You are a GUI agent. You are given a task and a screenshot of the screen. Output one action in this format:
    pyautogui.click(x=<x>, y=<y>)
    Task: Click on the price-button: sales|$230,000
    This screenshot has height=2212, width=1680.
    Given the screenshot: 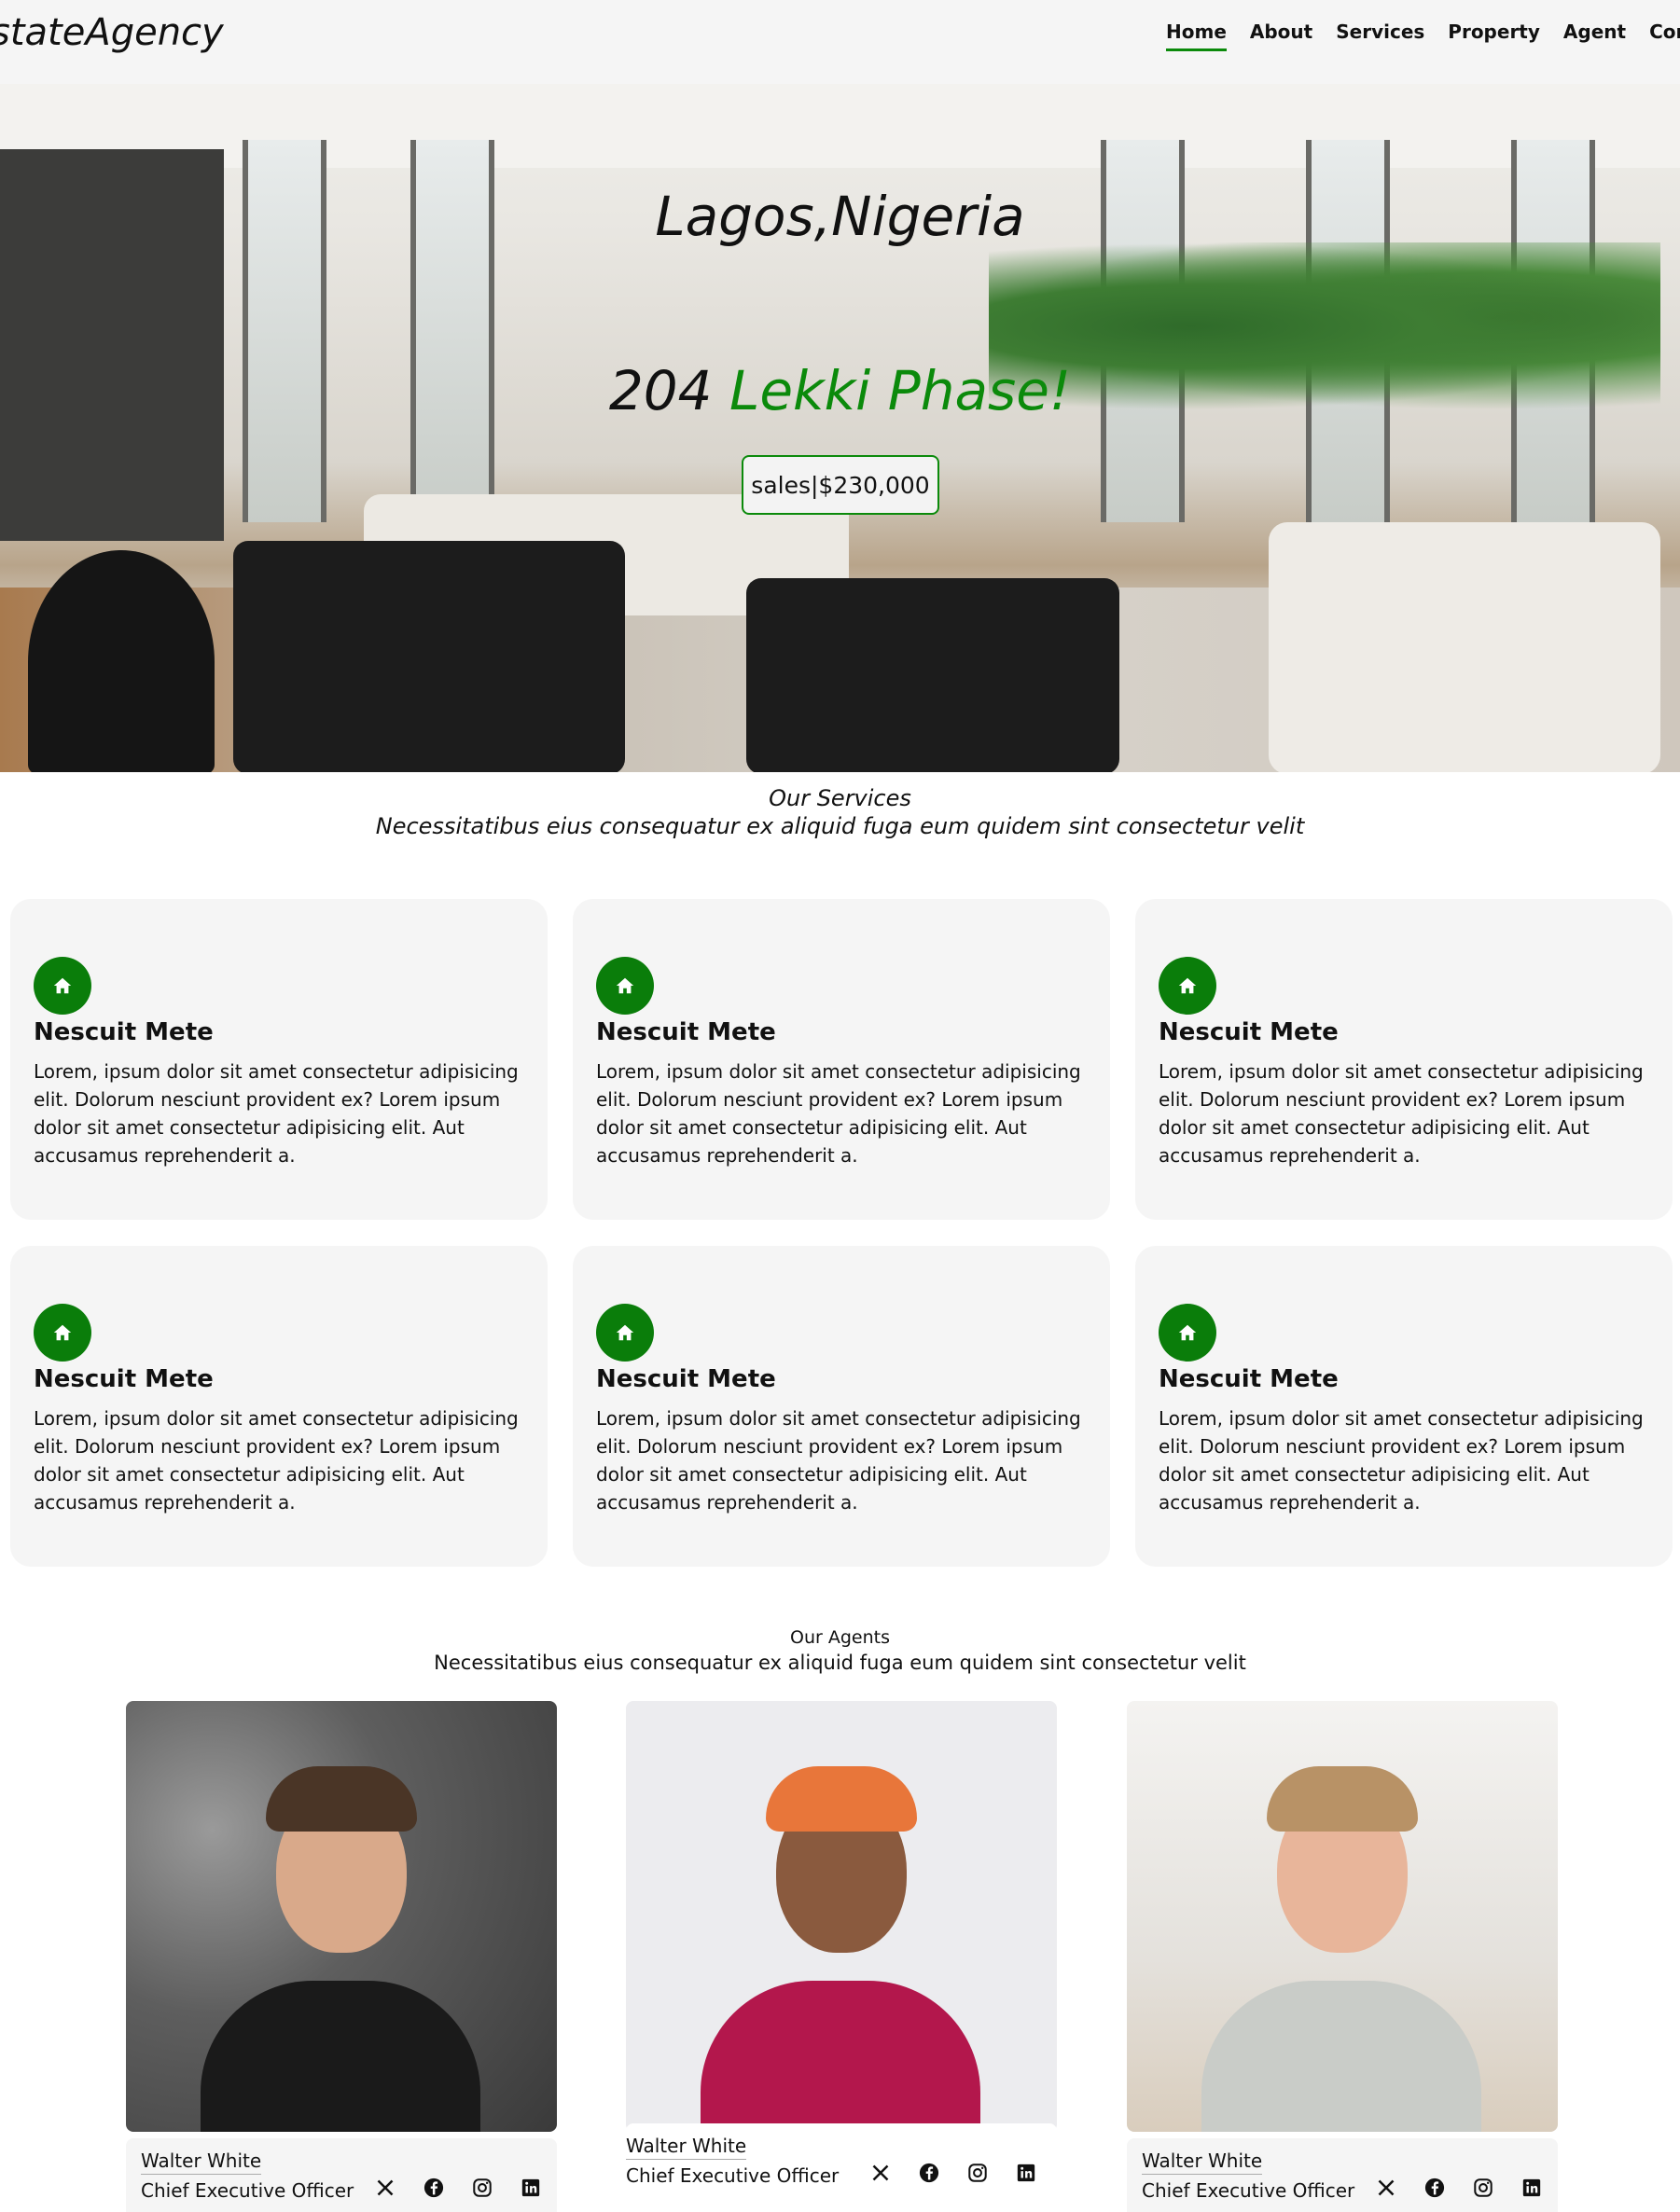 What is the action you would take?
    pyautogui.click(x=840, y=485)
    